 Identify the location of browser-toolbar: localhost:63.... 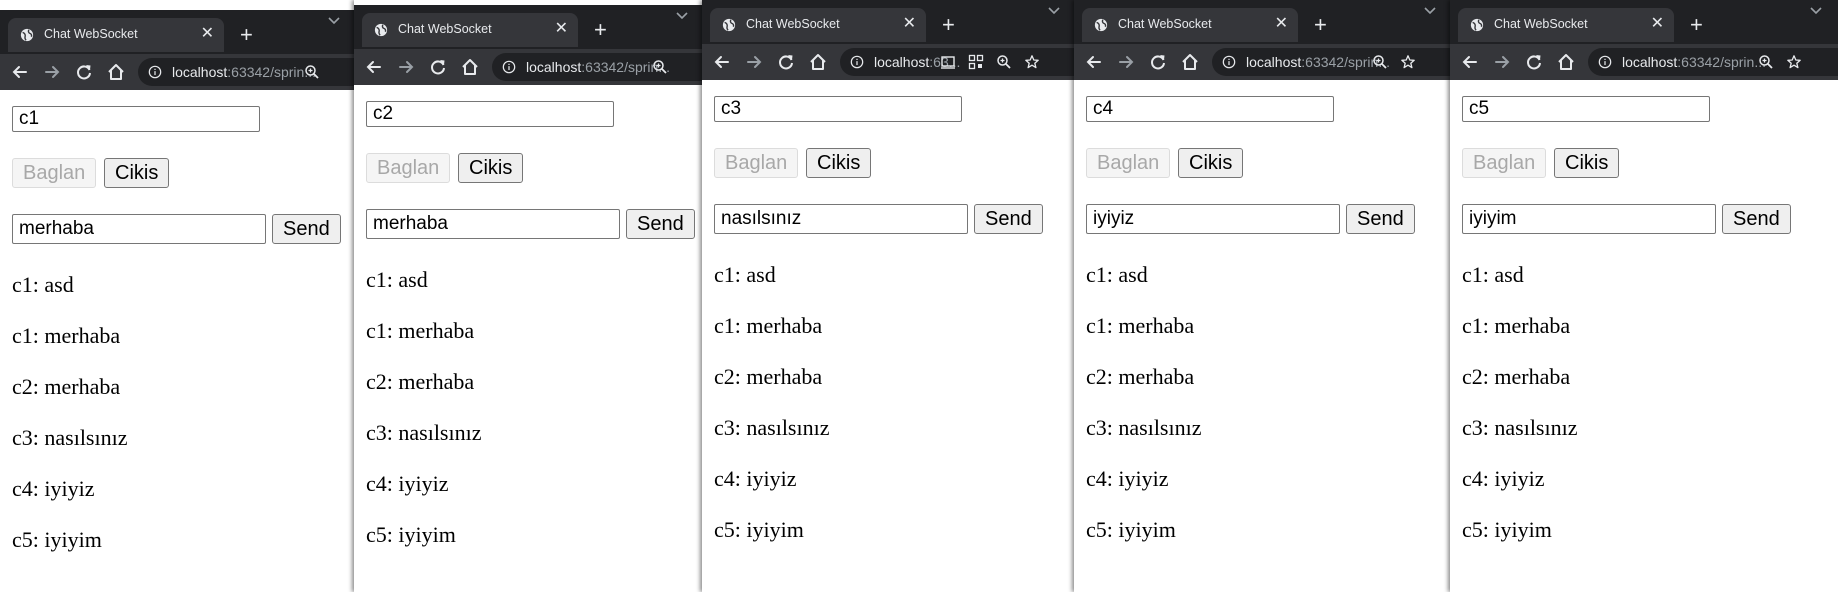
(889, 62).